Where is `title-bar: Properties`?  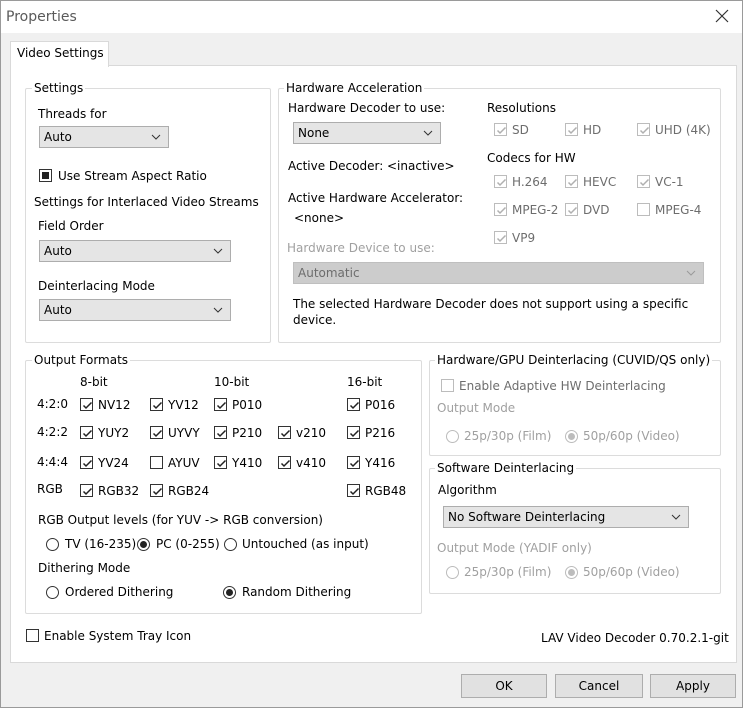
title-bar: Properties is located at coordinates (371, 17).